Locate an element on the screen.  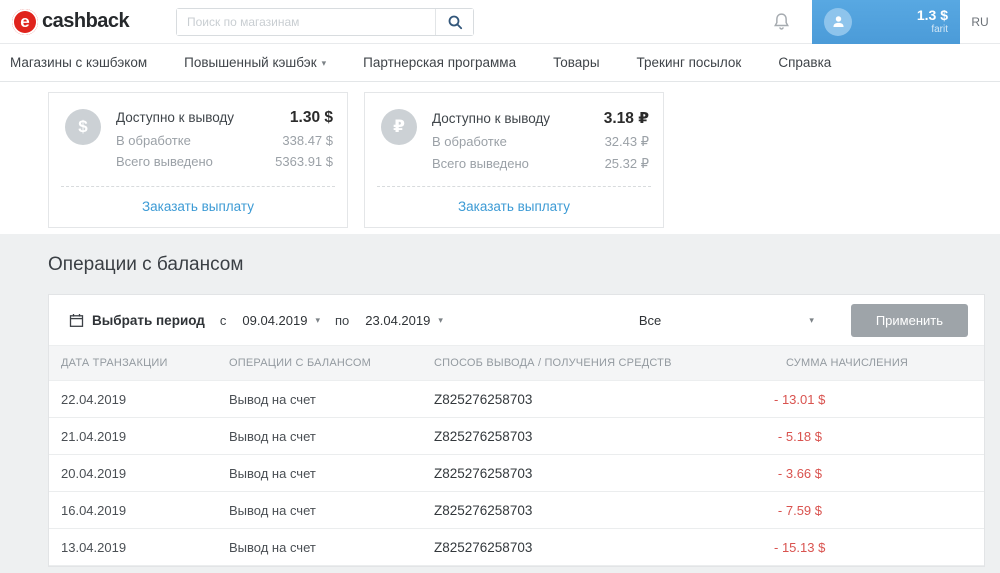
logo-letter: e is located at coordinates (25, 21).